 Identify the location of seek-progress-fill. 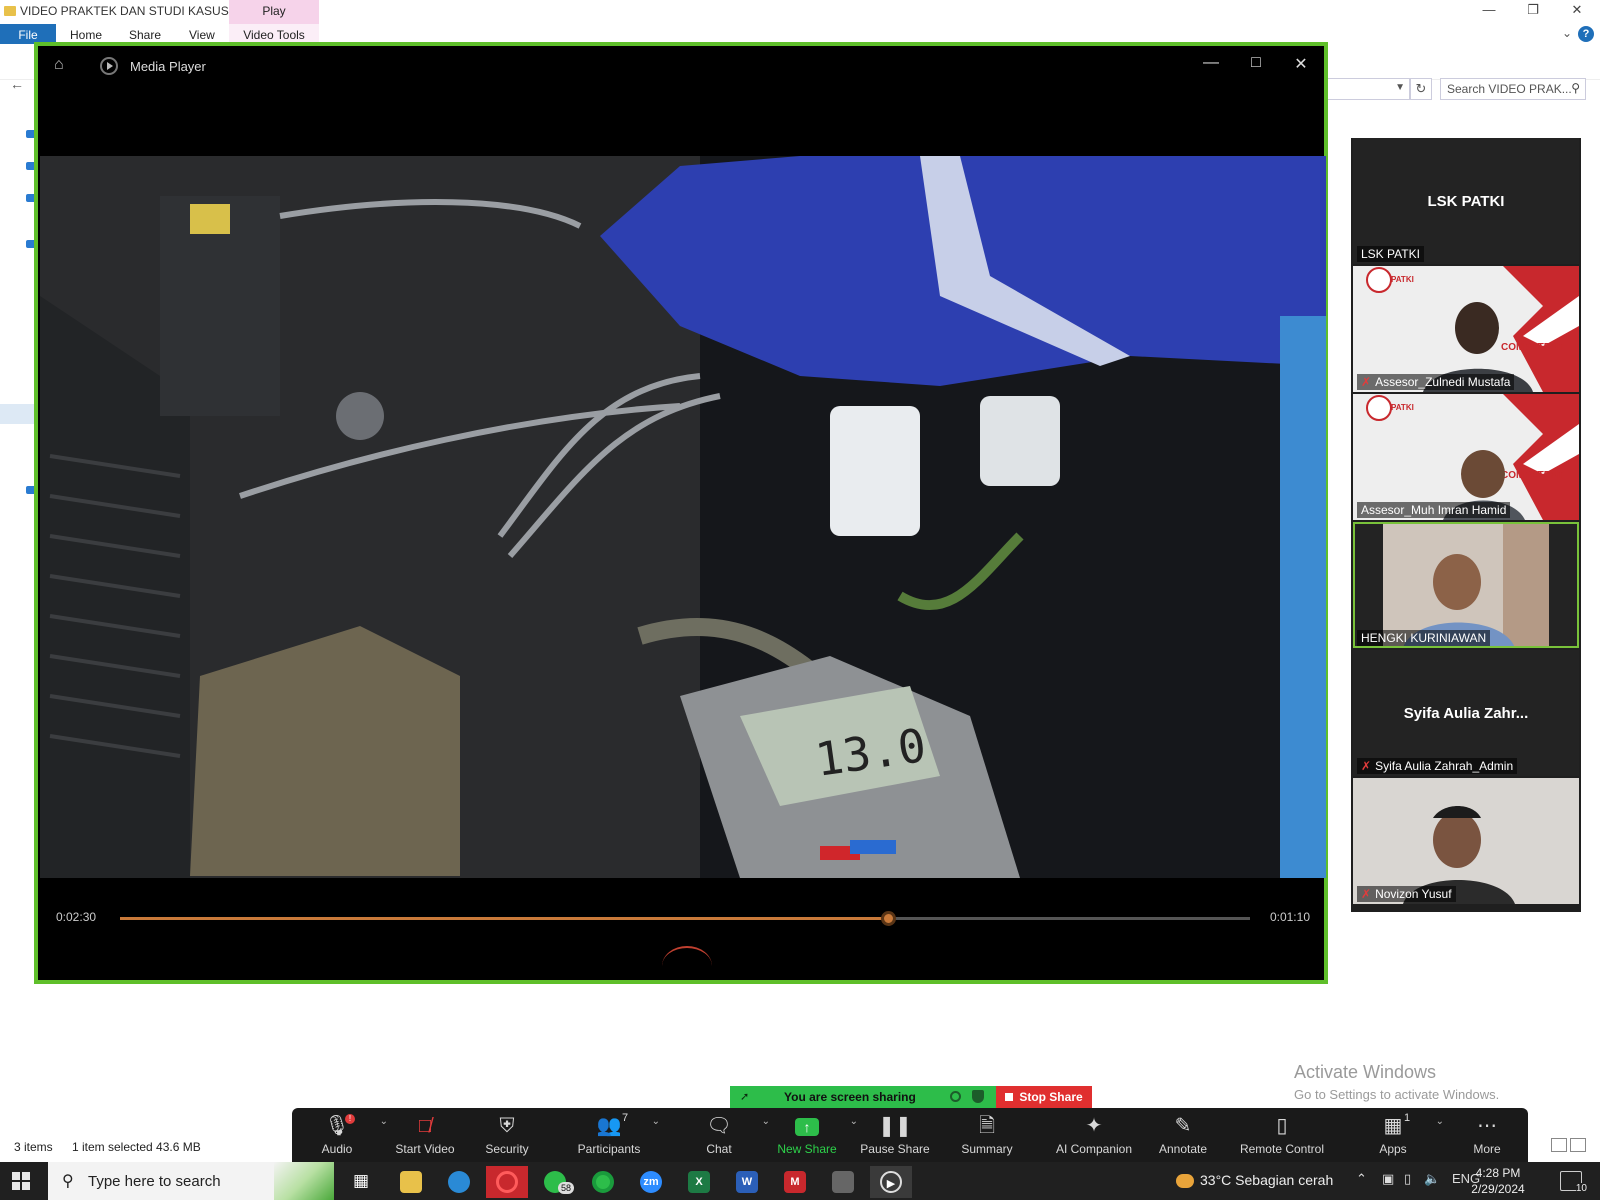
(504, 918).